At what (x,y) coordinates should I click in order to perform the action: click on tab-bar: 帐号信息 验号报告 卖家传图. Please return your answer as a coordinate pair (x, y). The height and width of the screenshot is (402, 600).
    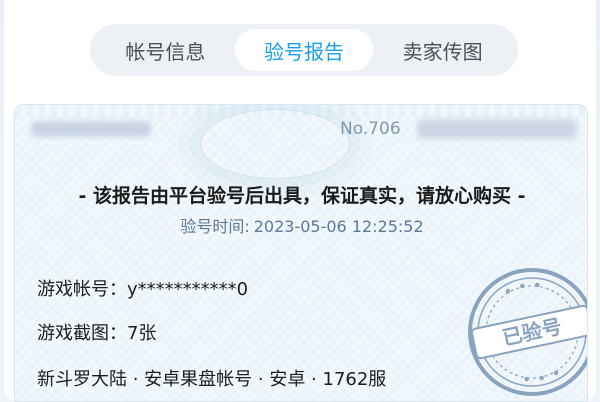
    Looking at the image, I should click on (304, 50).